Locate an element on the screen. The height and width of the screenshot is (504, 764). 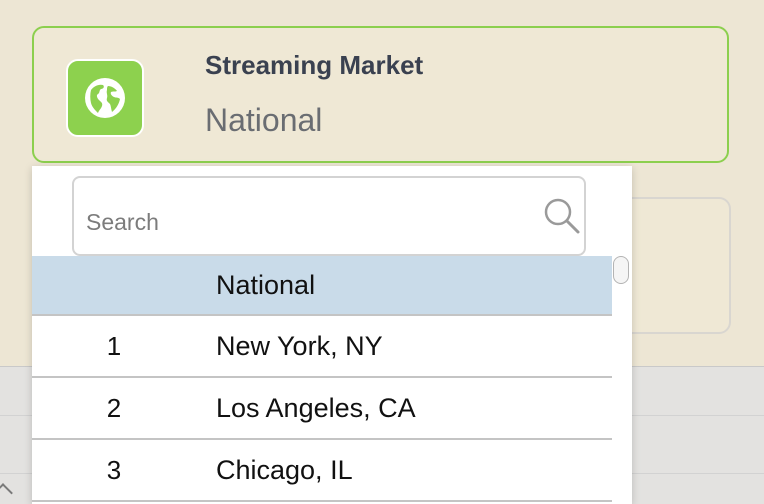
card-selected-value: National is located at coordinates (264, 120).